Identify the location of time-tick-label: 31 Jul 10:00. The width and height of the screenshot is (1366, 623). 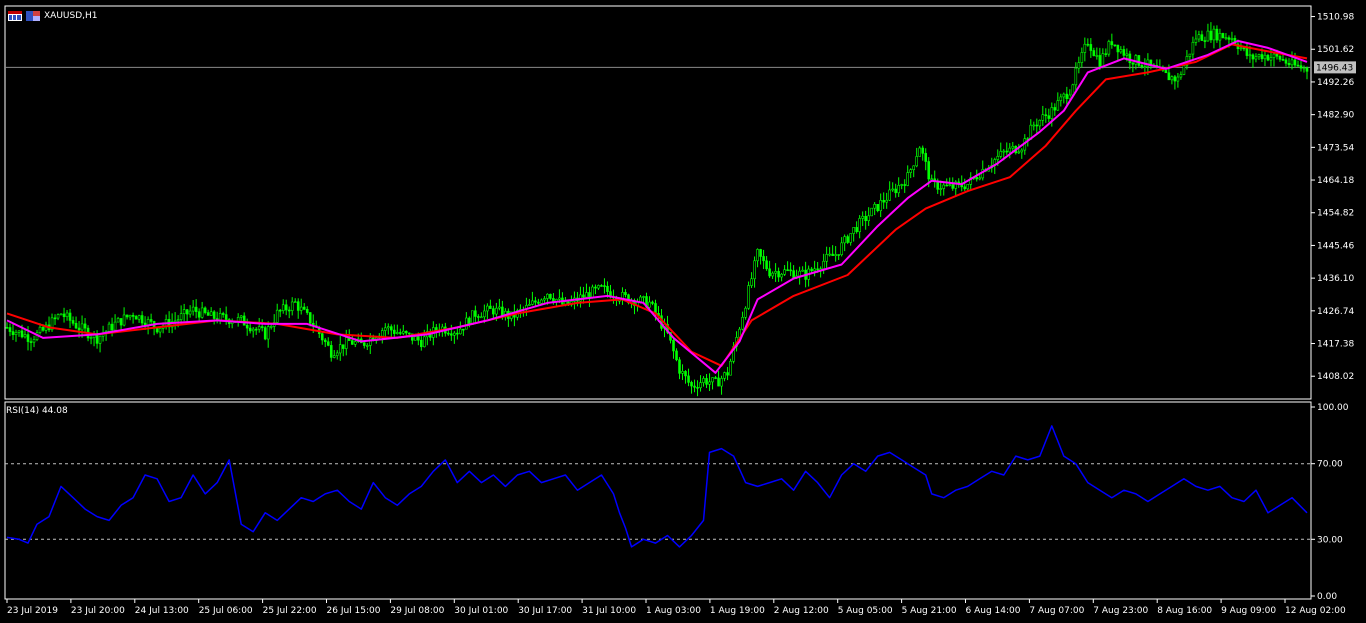
(609, 611).